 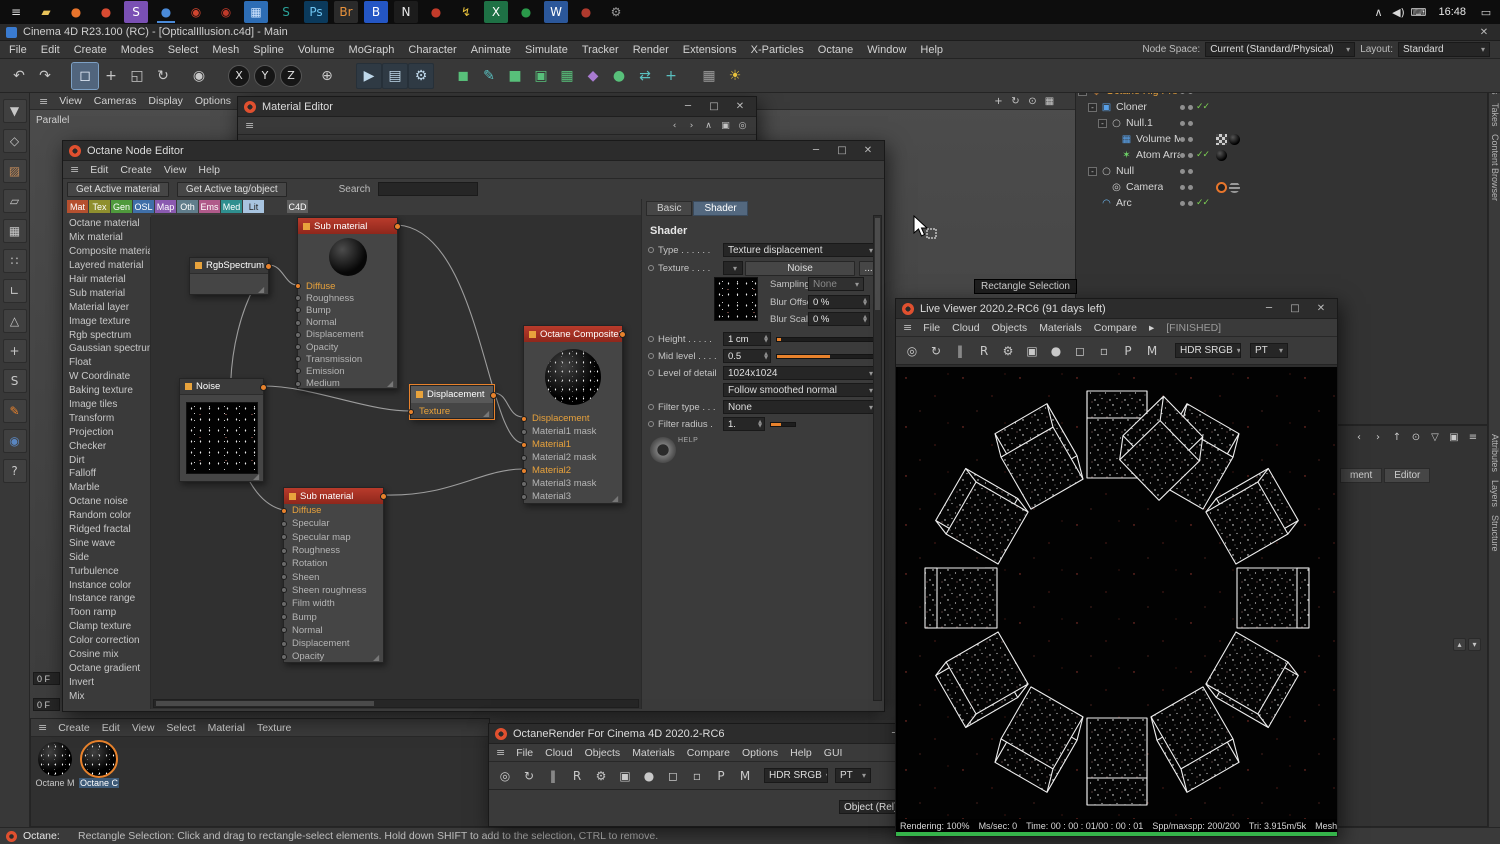 I want to click on node-type-item: Rgb spectrum, so click(x=107, y=335).